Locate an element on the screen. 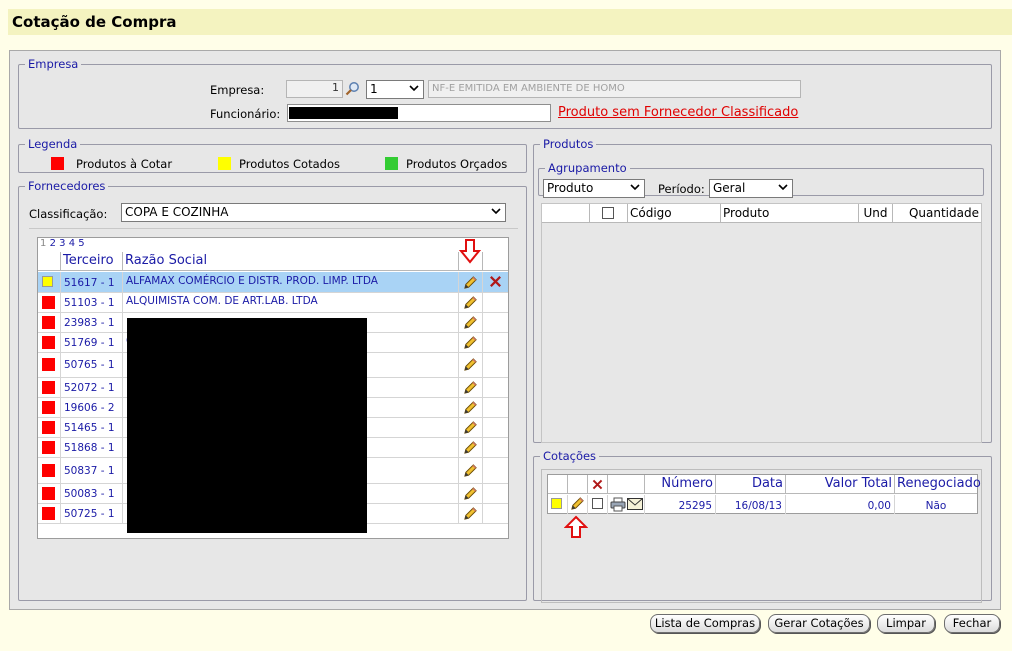 This screenshot has width=1012, height=651. col-codigo: Código is located at coordinates (674, 213).